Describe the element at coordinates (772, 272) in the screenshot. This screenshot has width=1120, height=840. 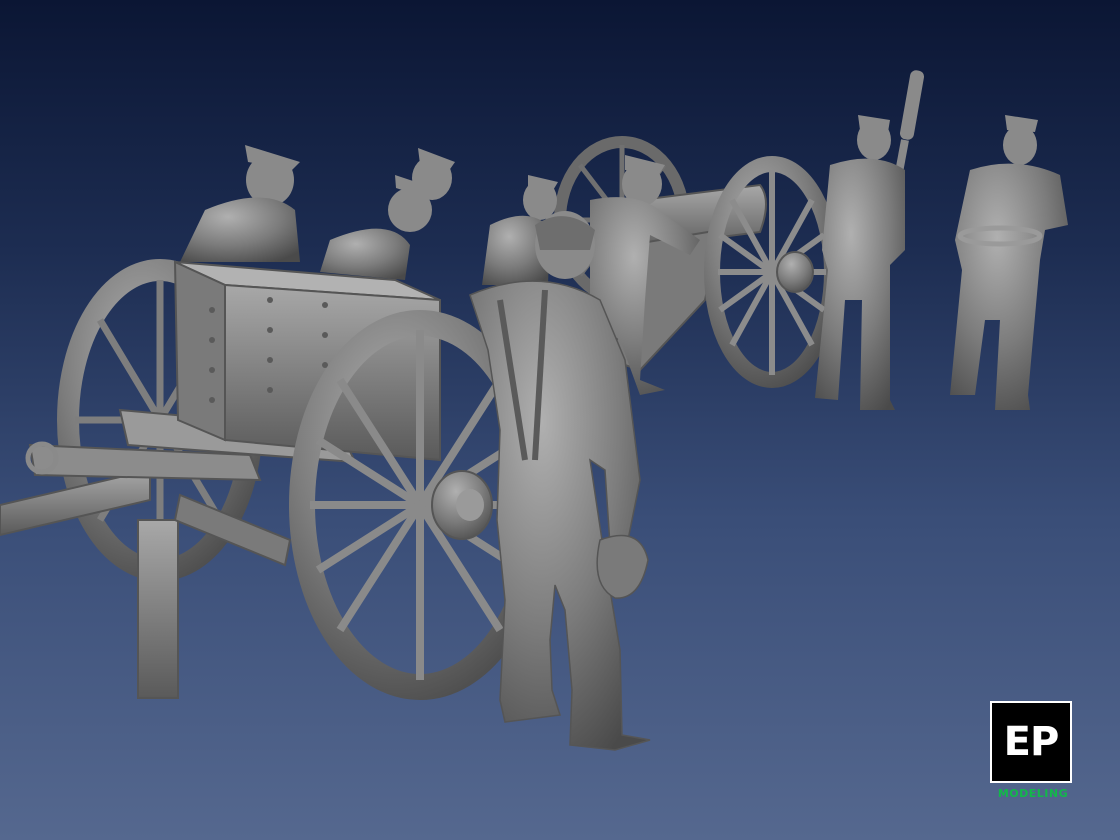
I see `cannon-front-wheel` at that location.